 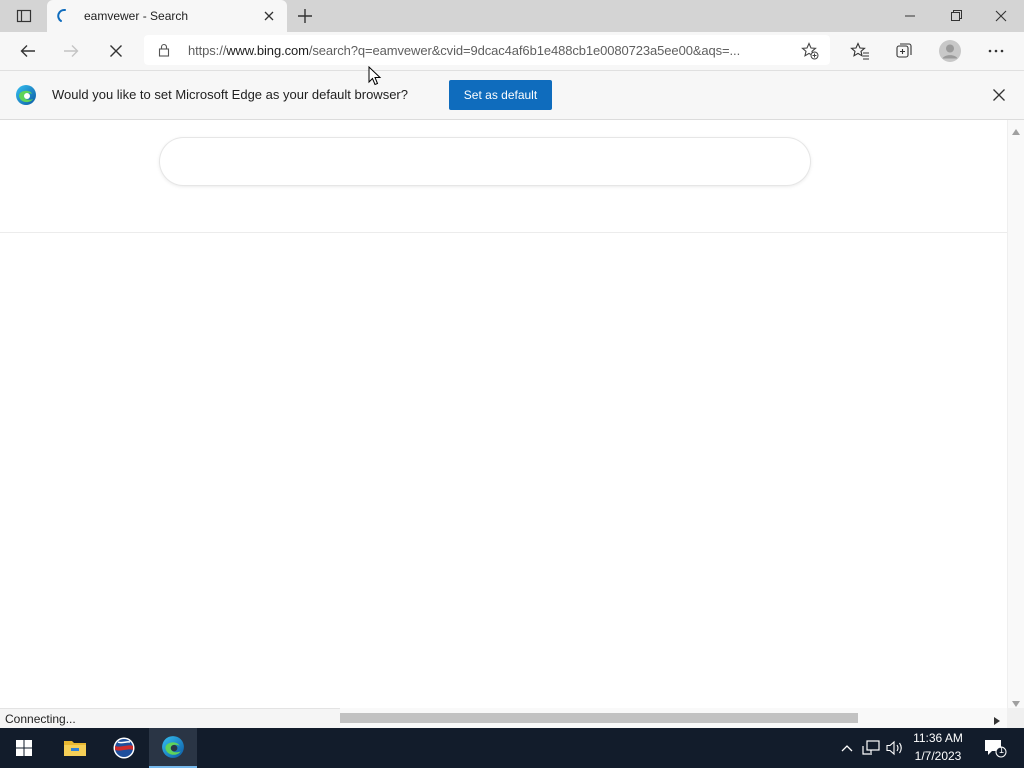 I want to click on tab-actions-menu-icon, so click(x=24, y=16).